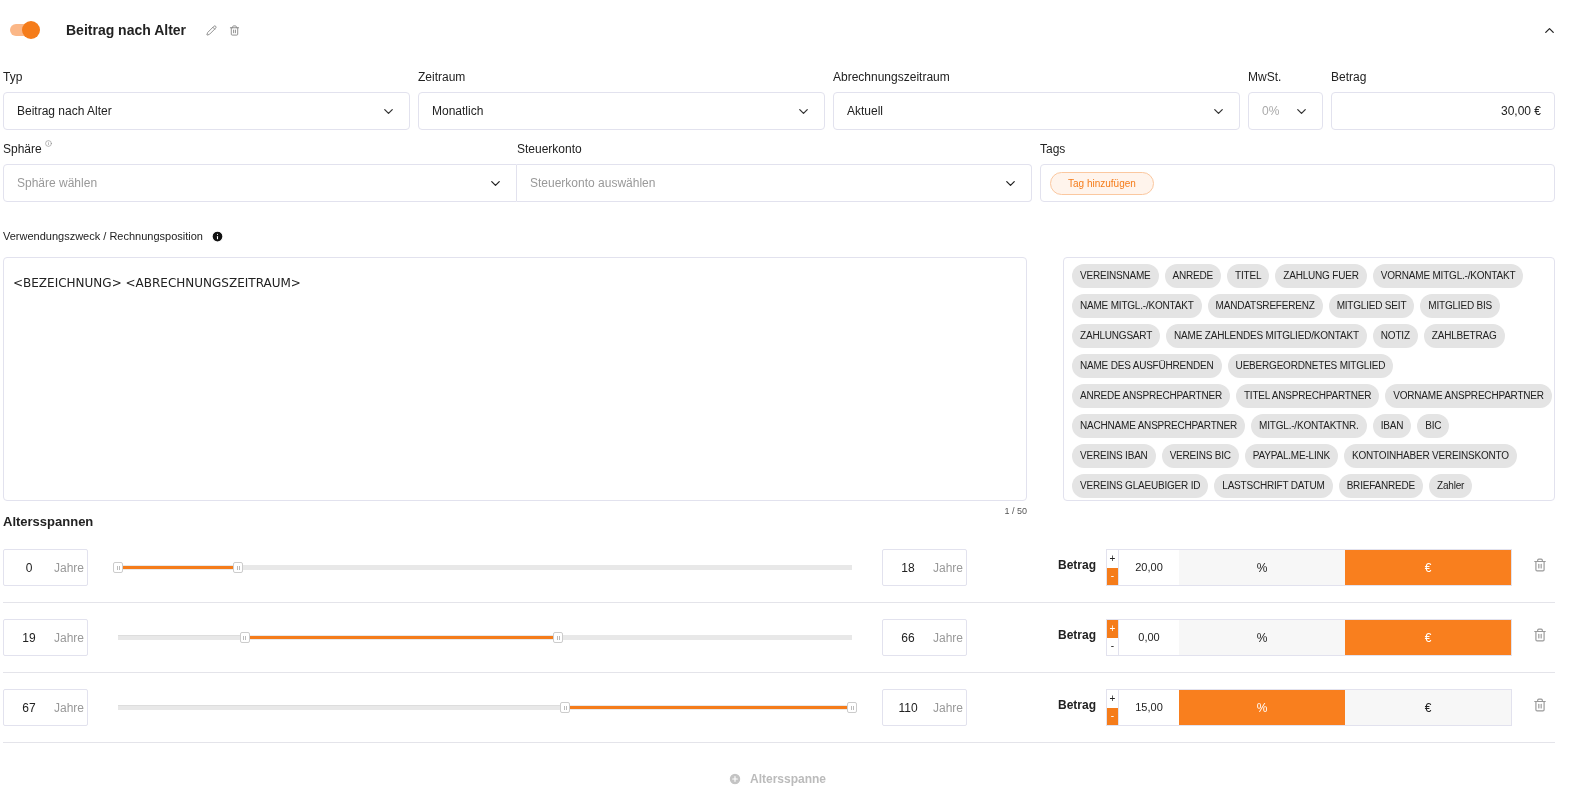 Image resolution: width=1574 pixels, height=793 pixels. What do you see at coordinates (1307, 395) in the screenshot?
I see `placeholder-chip: TITEL ANSPRECHPARTNER` at bounding box center [1307, 395].